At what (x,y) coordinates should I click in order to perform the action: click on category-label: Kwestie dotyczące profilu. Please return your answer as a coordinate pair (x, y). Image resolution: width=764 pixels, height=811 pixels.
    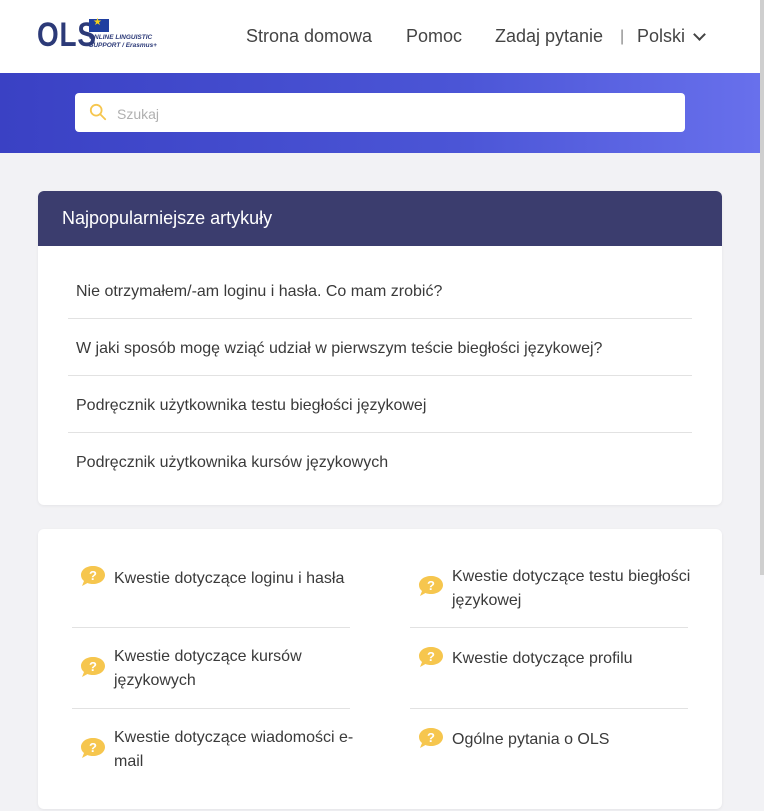
    Looking at the image, I should click on (542, 658).